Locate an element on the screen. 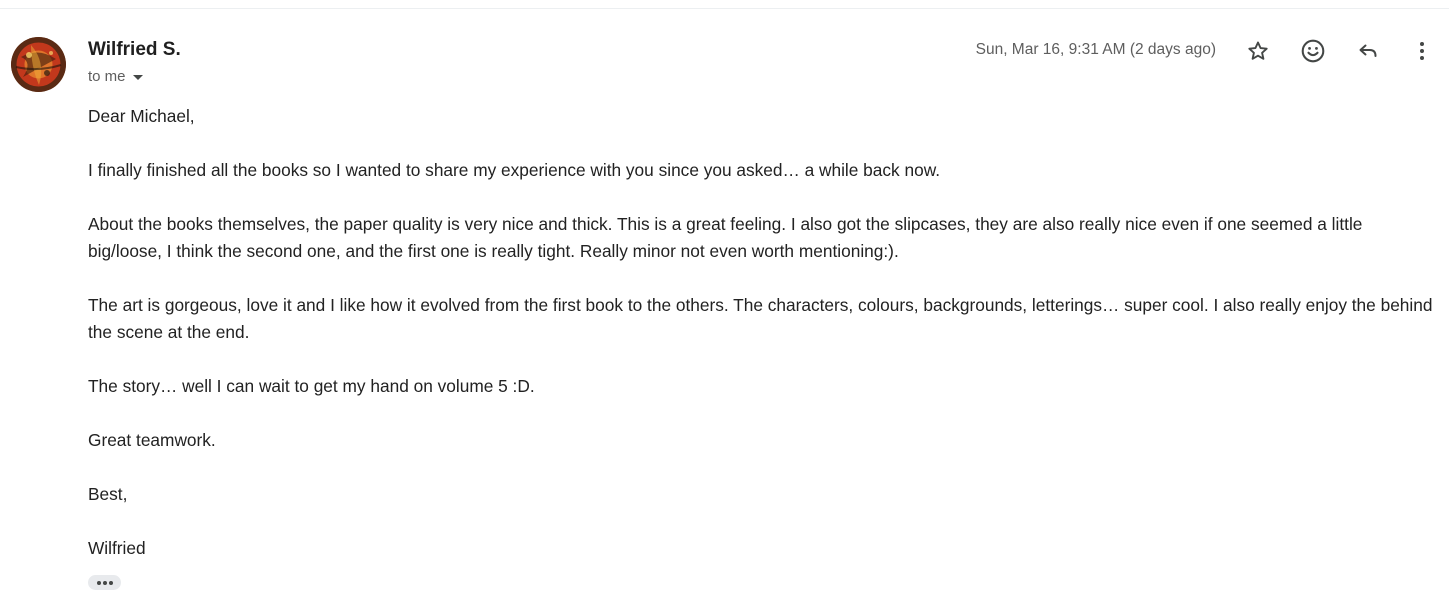 This screenshot has height=614, width=1449. recipient-label: to me is located at coordinates (107, 76).